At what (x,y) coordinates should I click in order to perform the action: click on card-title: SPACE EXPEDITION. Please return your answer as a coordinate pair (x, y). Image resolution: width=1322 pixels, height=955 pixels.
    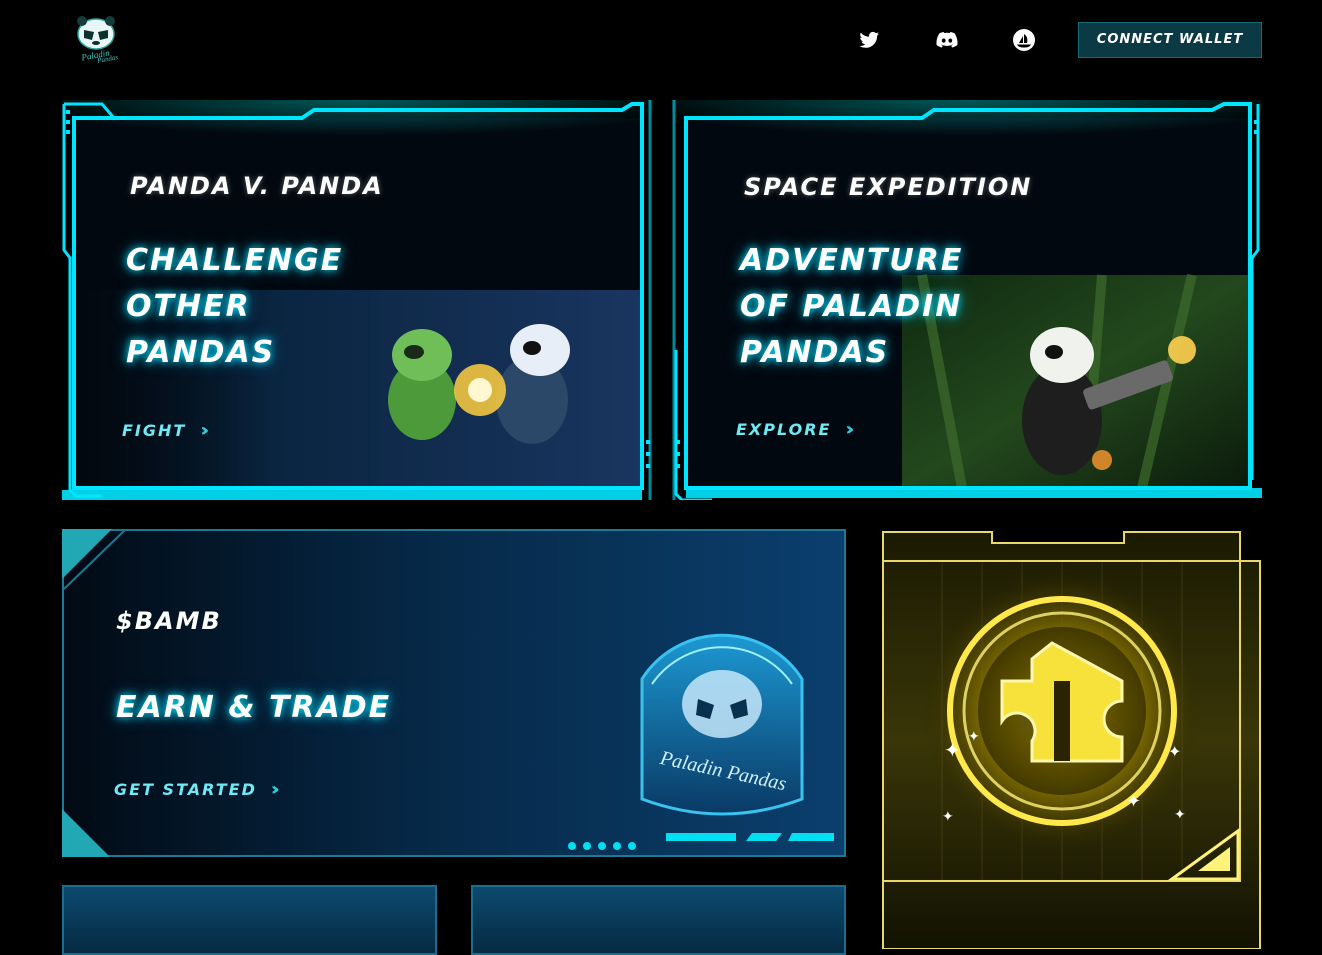
    Looking at the image, I should click on (888, 187).